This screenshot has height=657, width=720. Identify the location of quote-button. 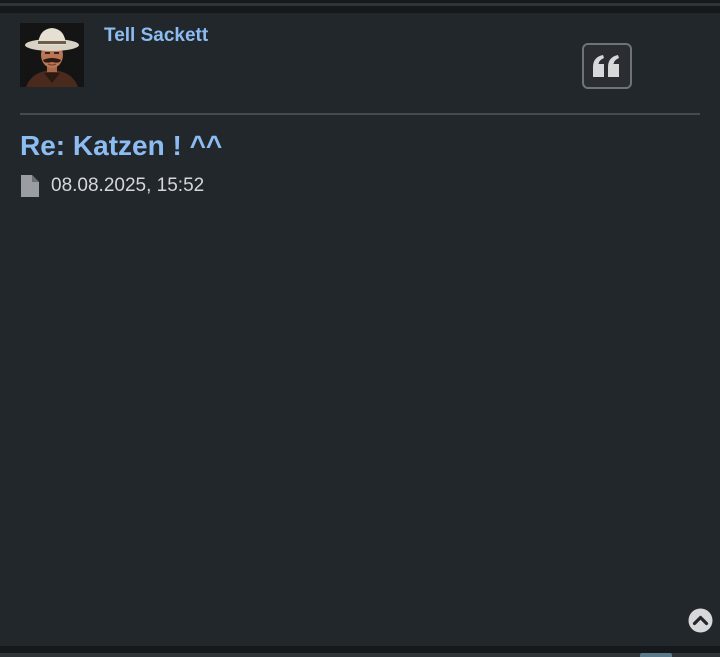
(607, 66).